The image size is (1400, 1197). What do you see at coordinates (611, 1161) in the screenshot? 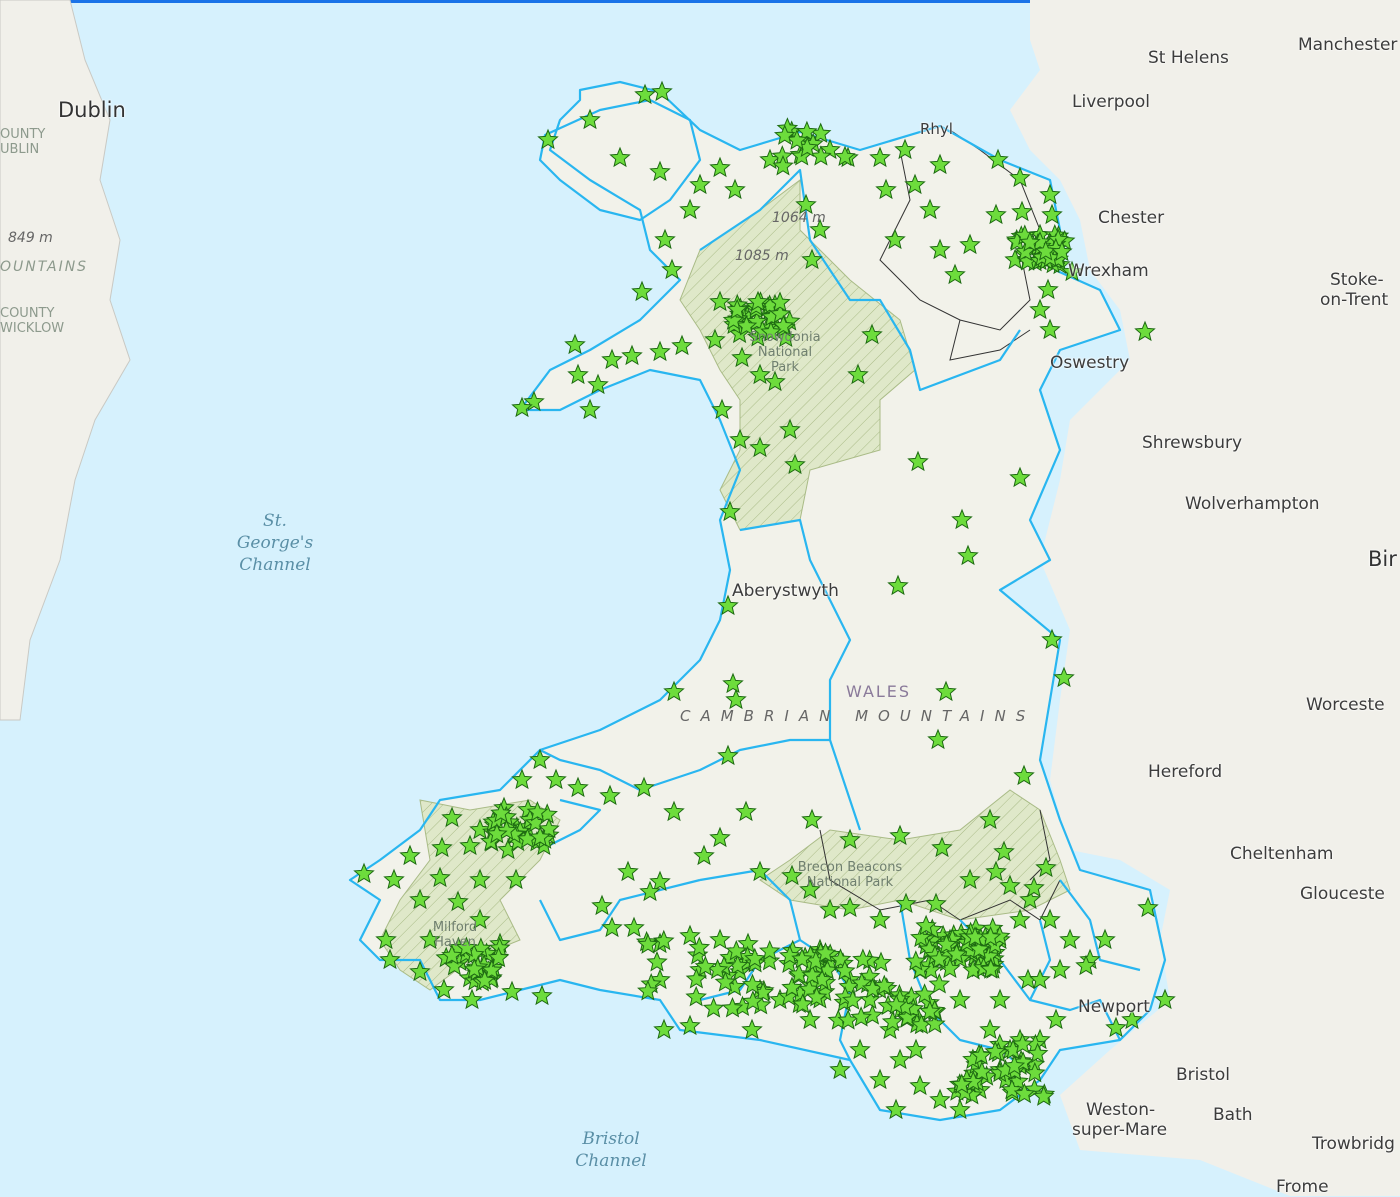
I see `label-bristol-channel-line-2: Channel` at bounding box center [611, 1161].